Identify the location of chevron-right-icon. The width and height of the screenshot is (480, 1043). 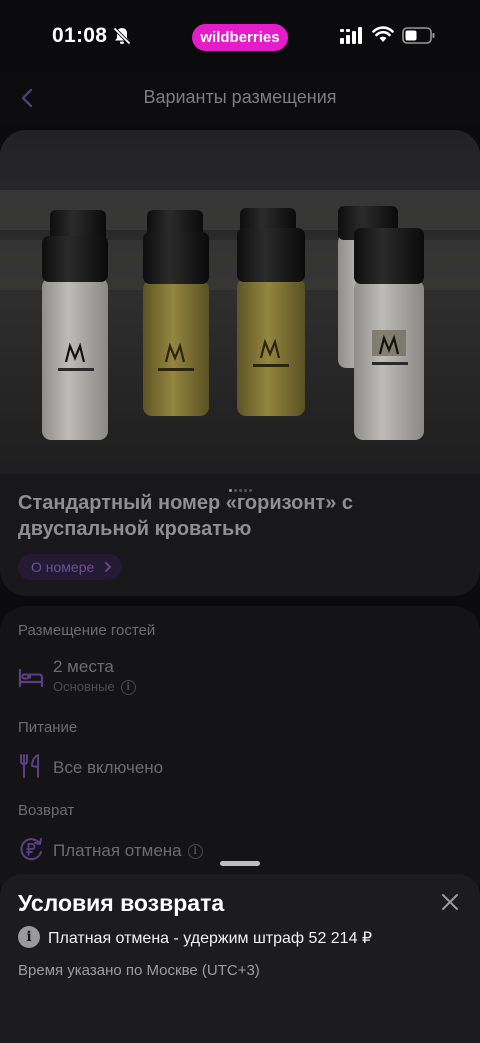
(108, 567).